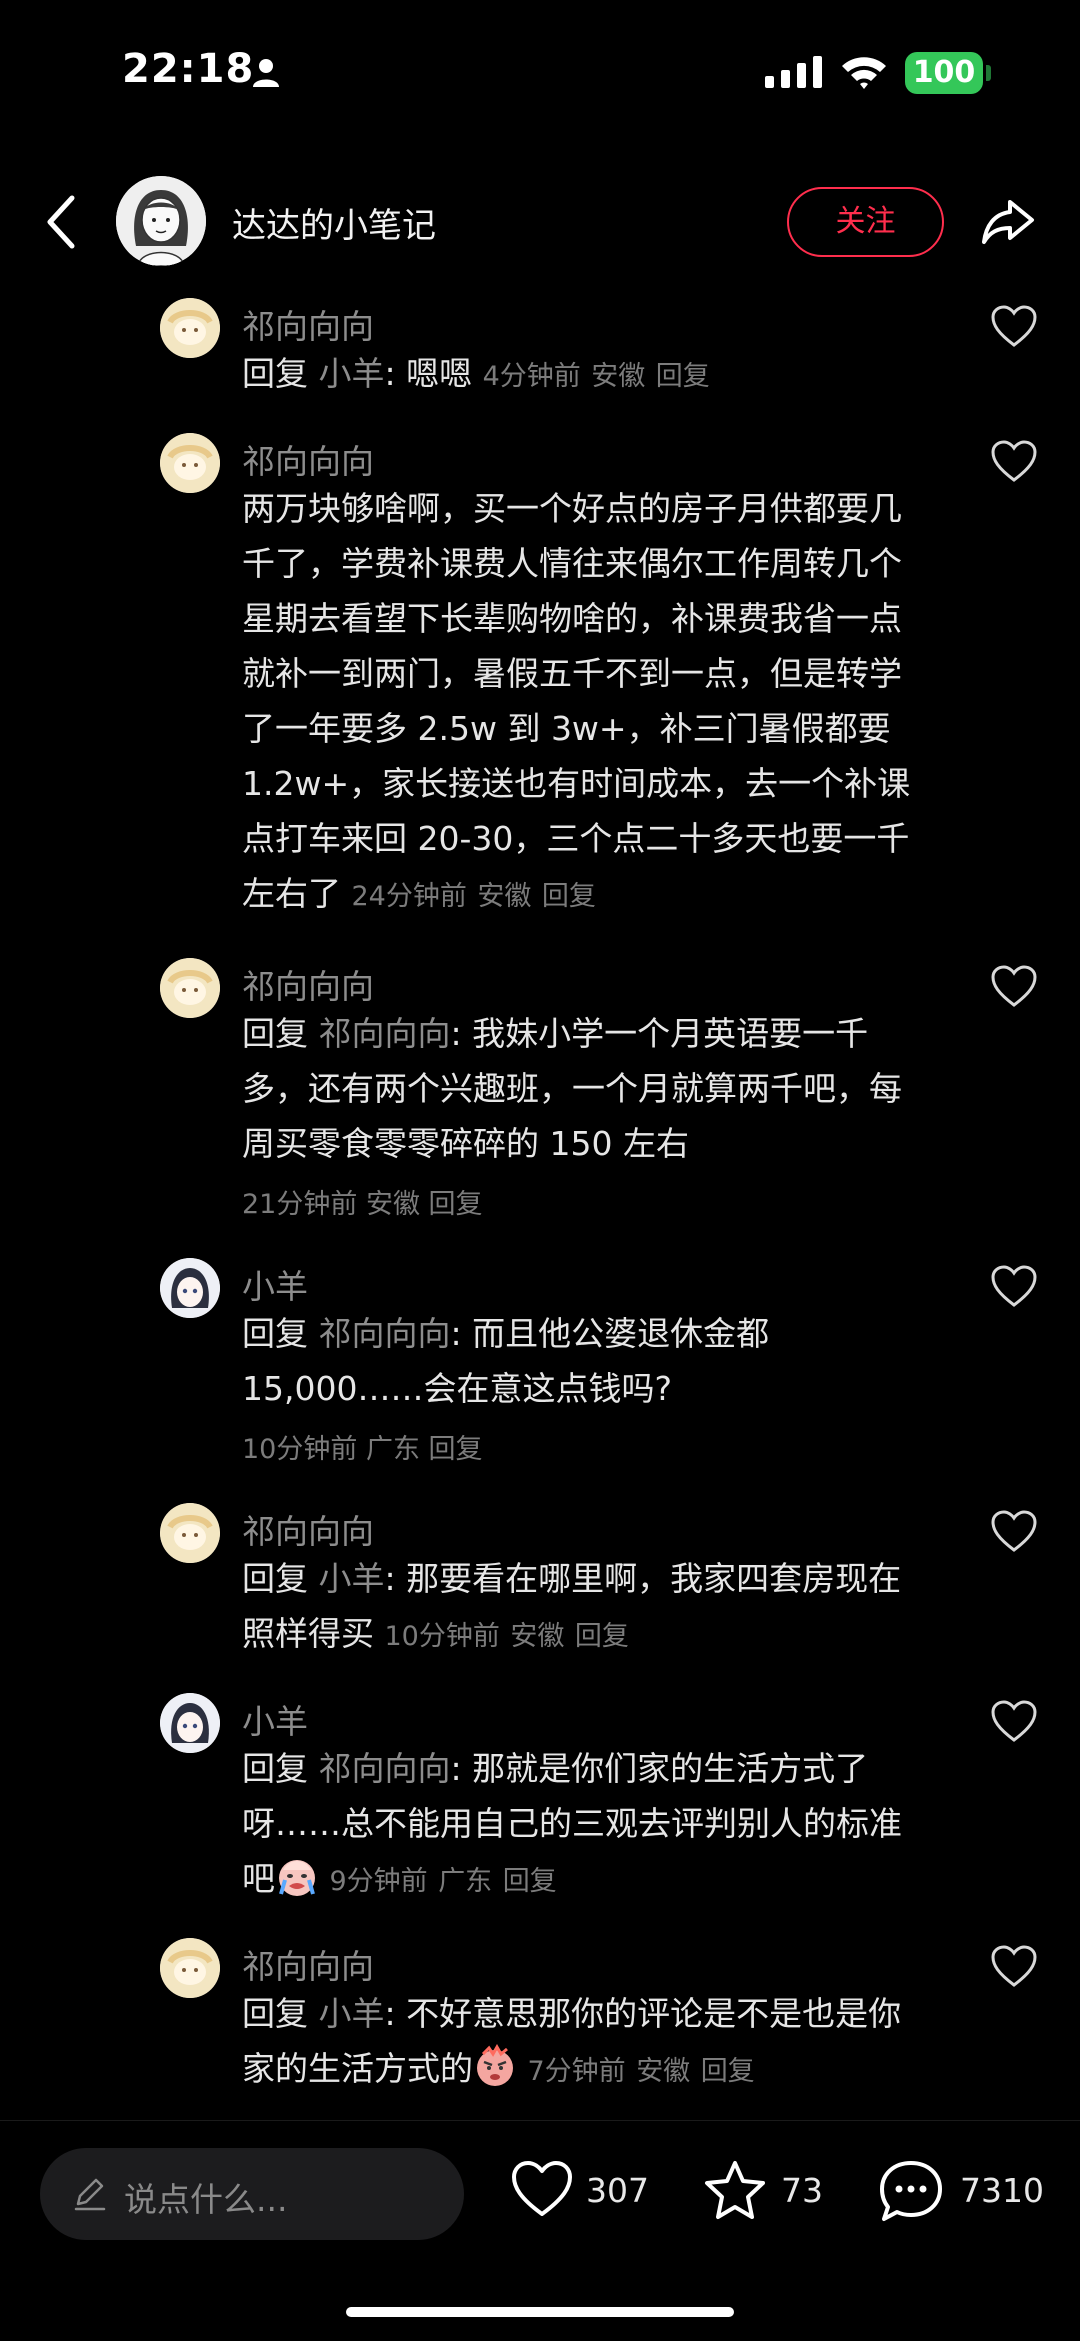 This screenshot has height=2341, width=1080. I want to click on comment-line: : 我妹小学一个月英语要一千, so click(659, 1033).